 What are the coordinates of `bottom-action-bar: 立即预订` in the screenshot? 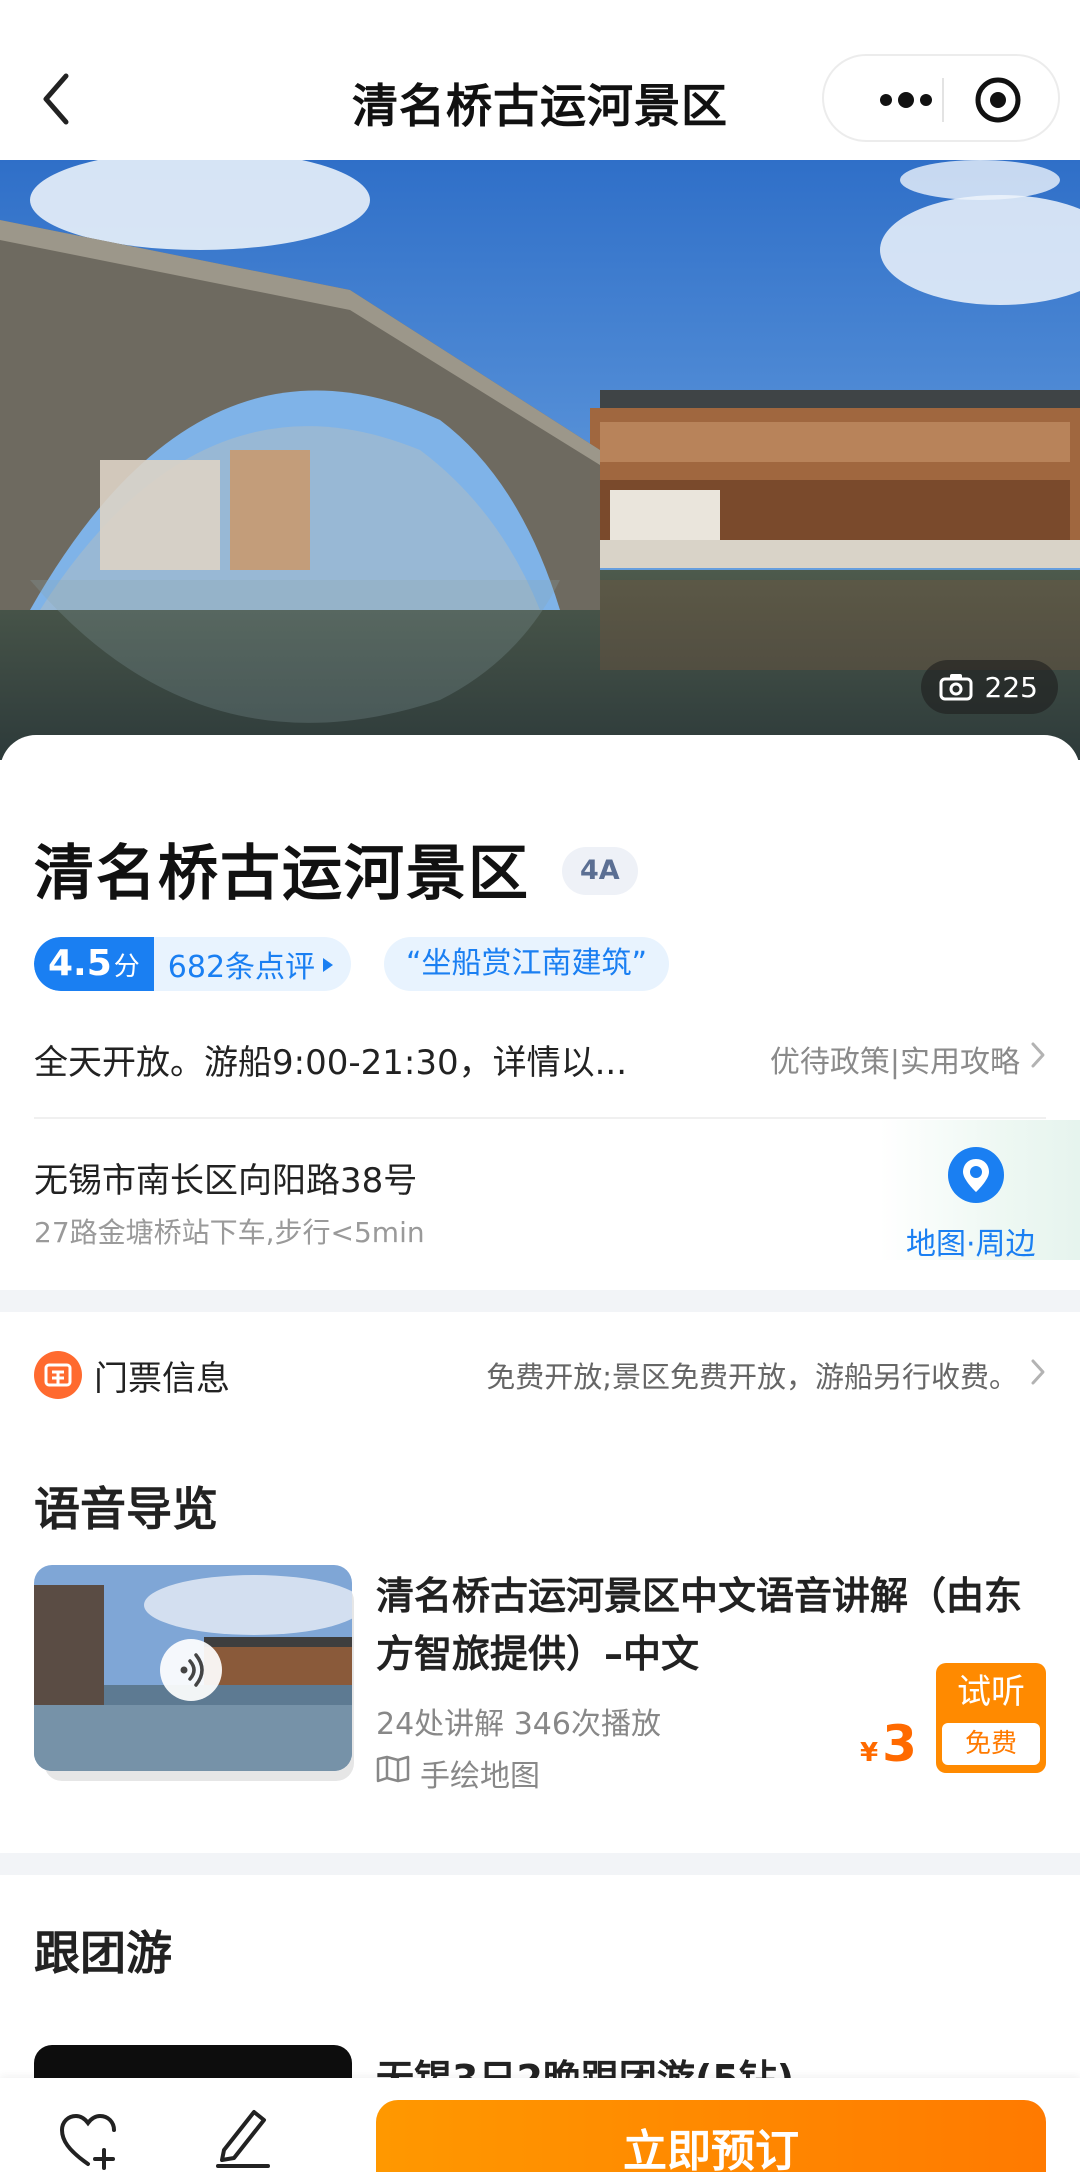 It's located at (540, 2125).